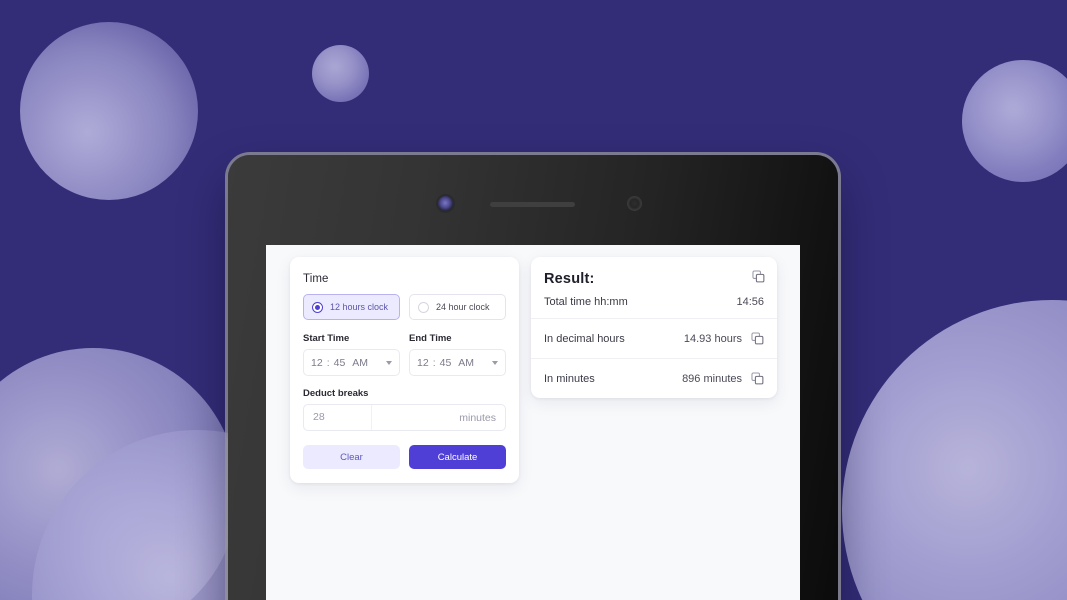 This screenshot has width=1067, height=600. What do you see at coordinates (404, 307) in the screenshot?
I see `clock-format-group: 12 hours clock 24 hour clock` at bounding box center [404, 307].